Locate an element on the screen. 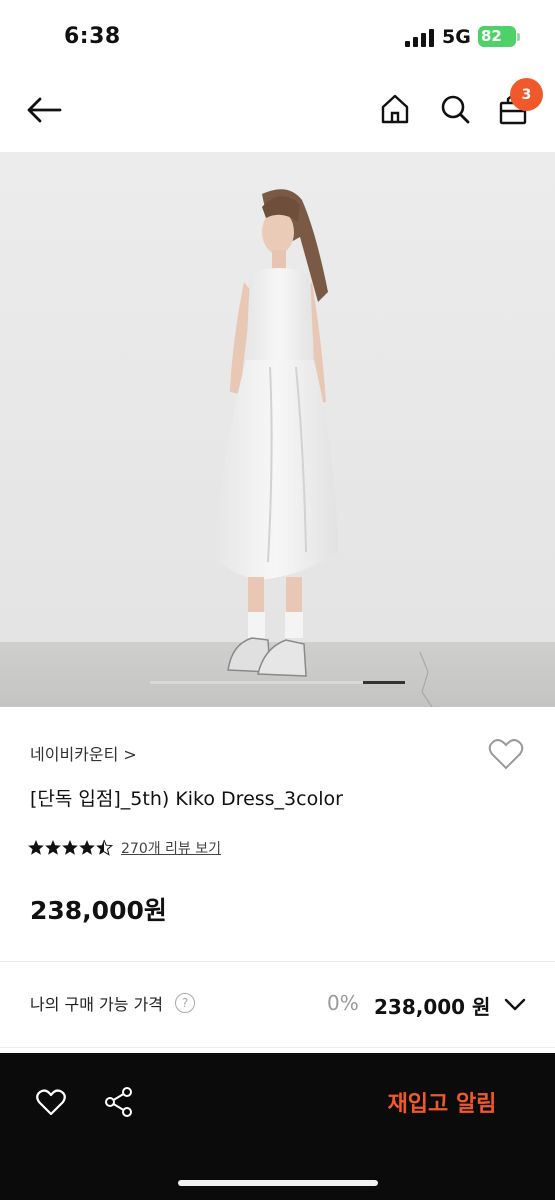  like-button is located at coordinates (51, 1102).